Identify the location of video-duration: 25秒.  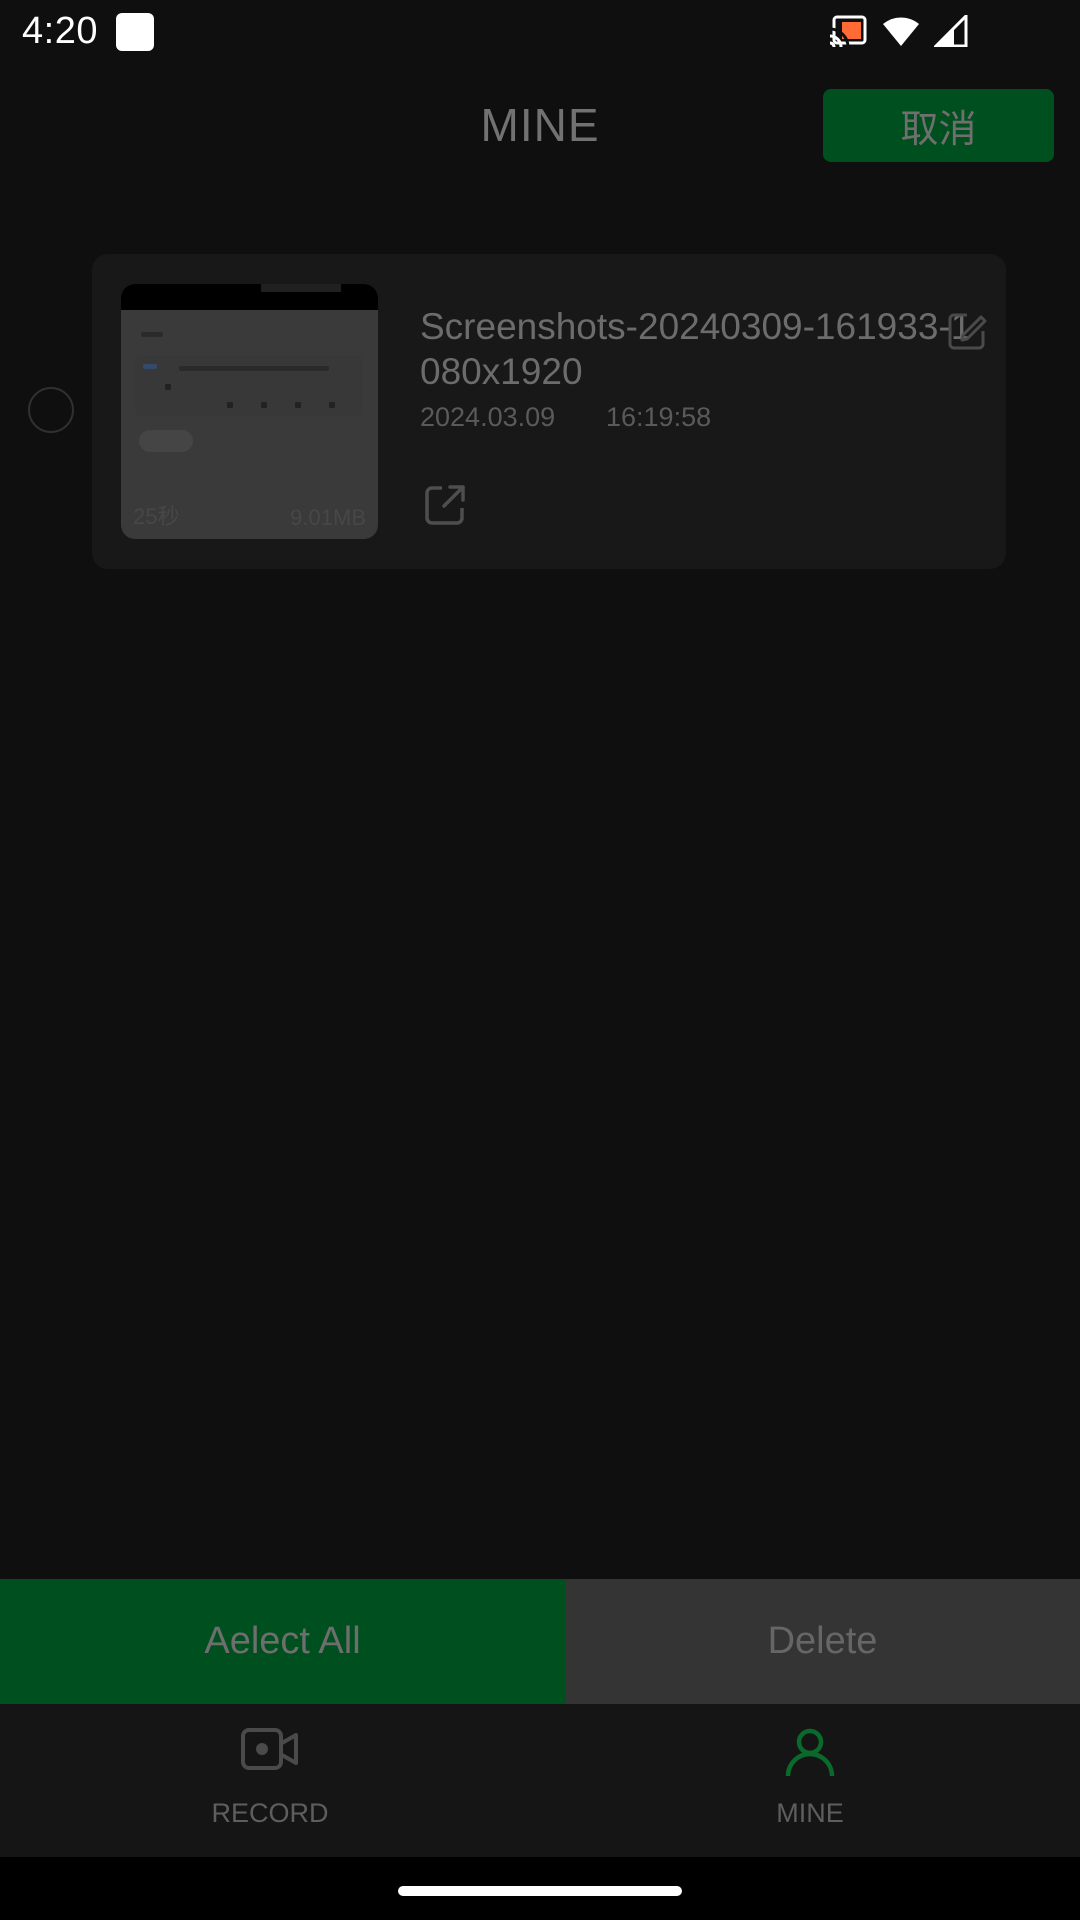
(156, 516).